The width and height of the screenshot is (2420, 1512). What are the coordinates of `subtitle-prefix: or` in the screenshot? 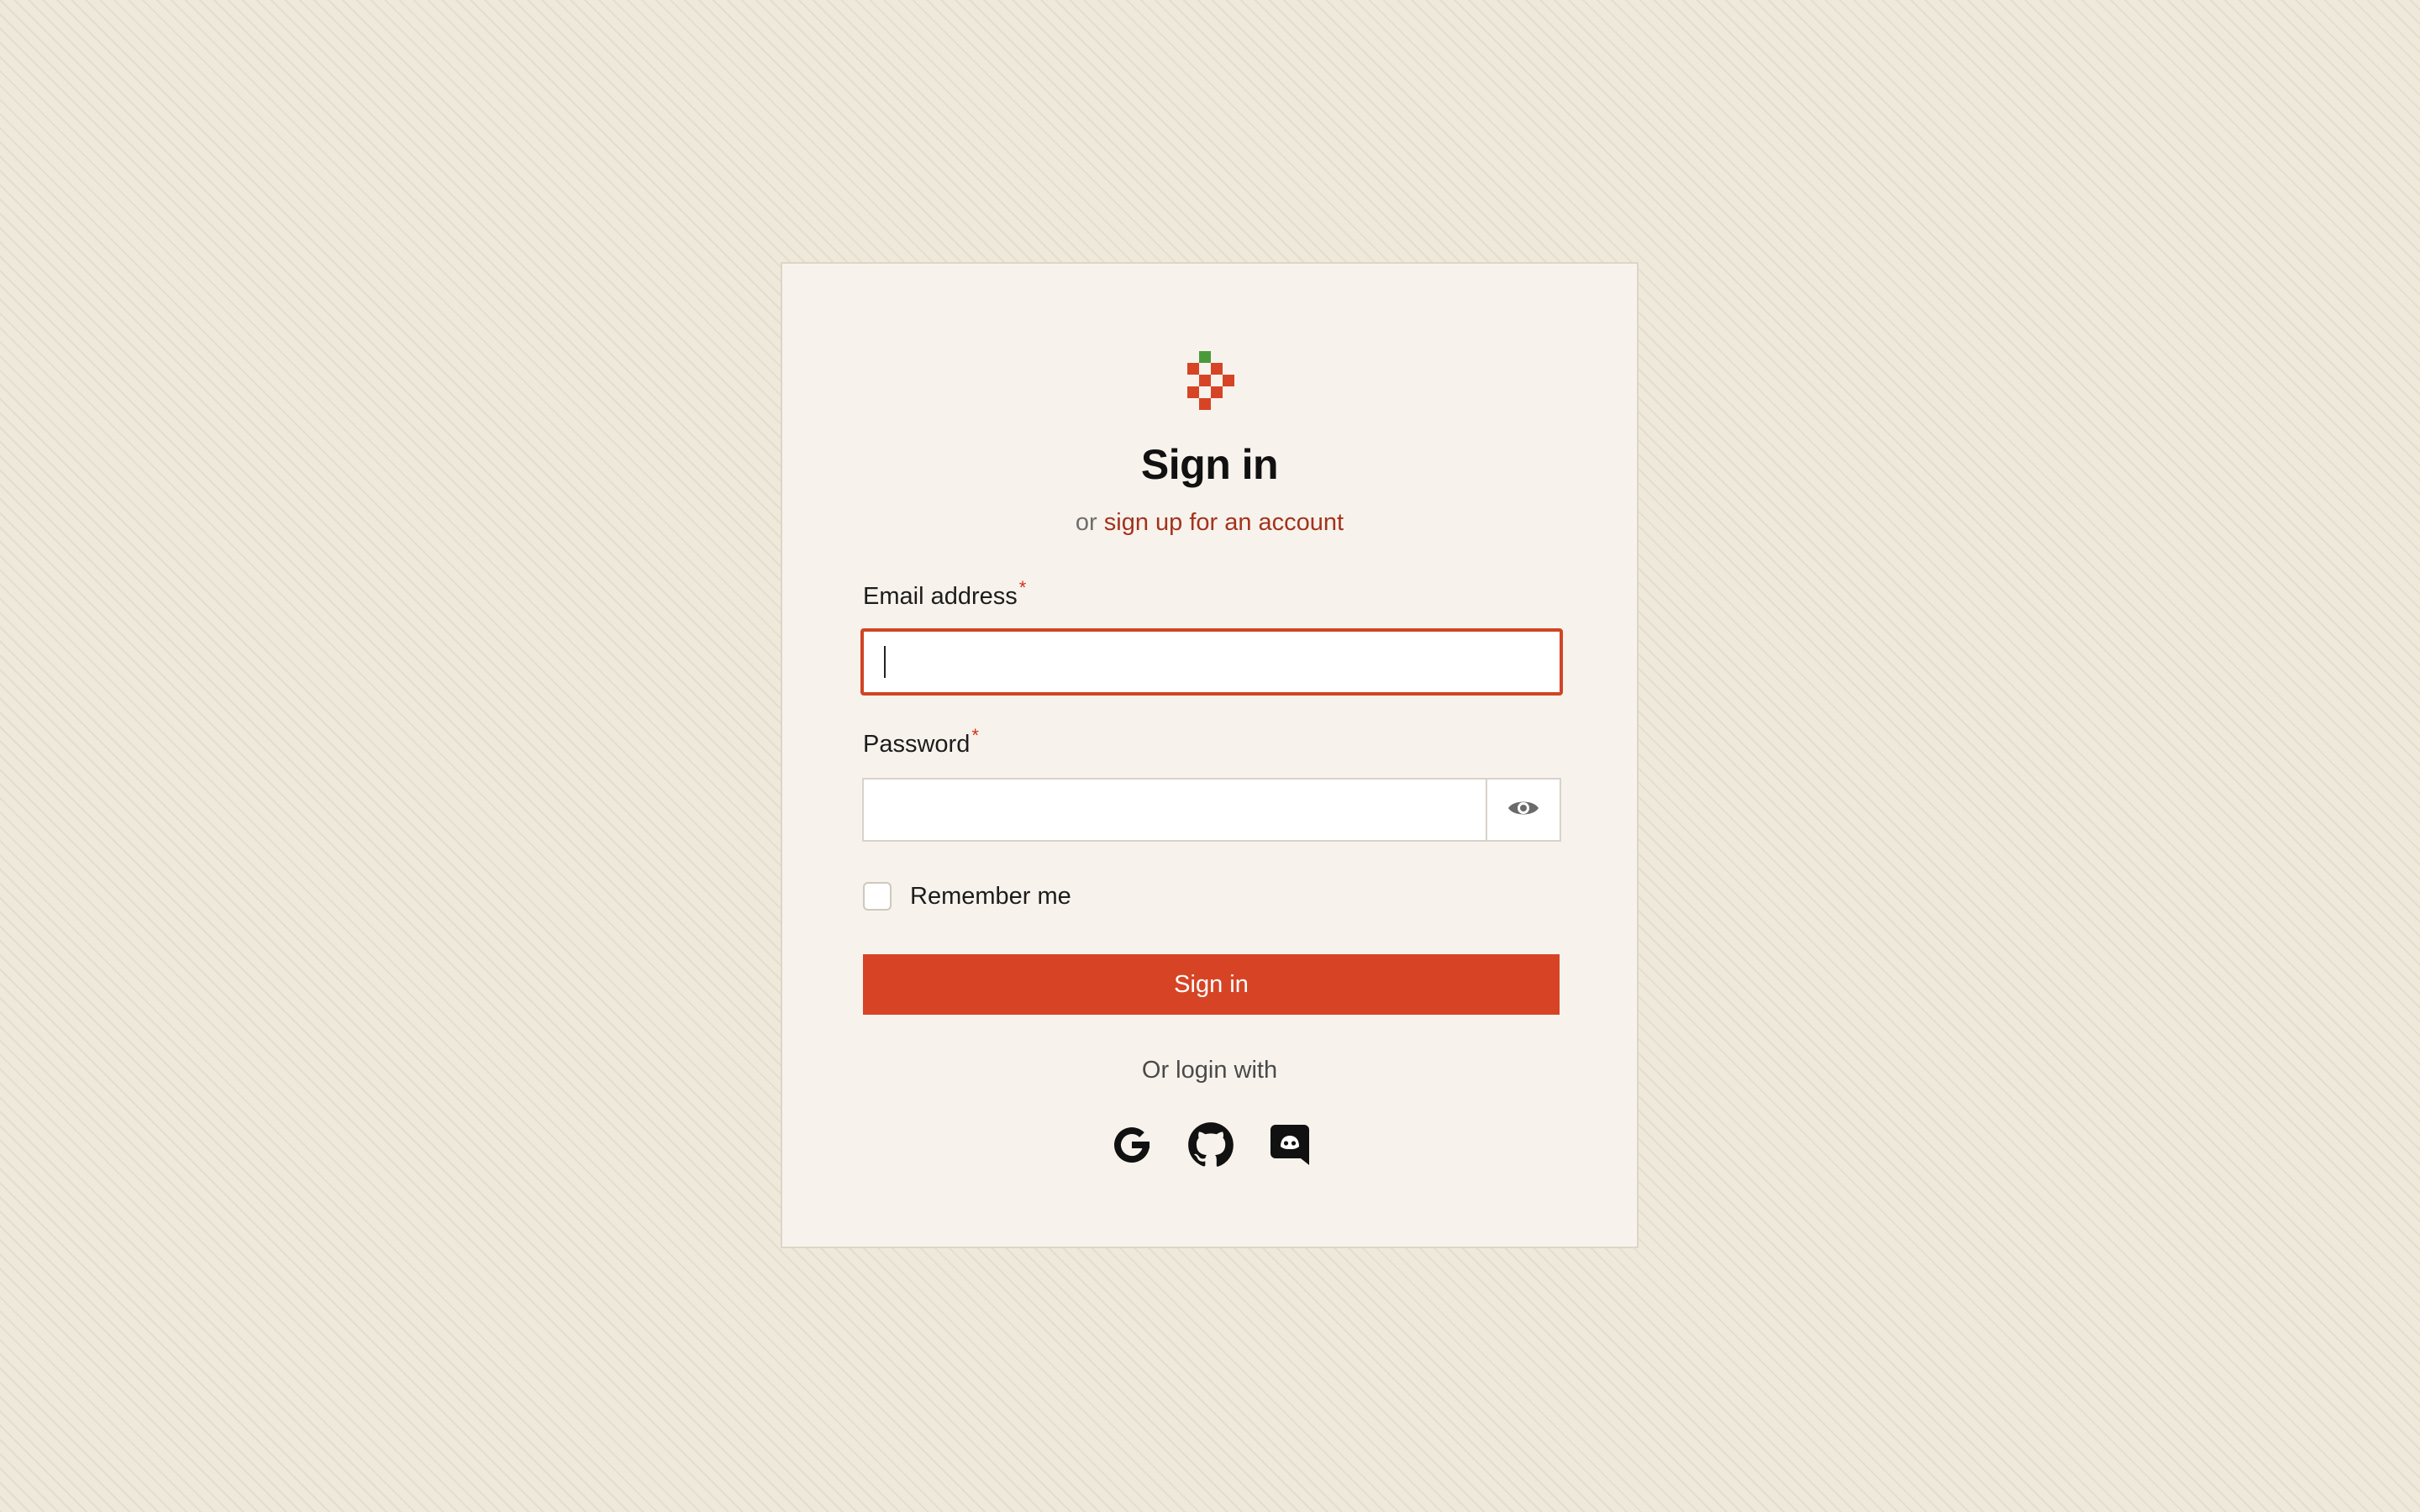 It's located at (1086, 522).